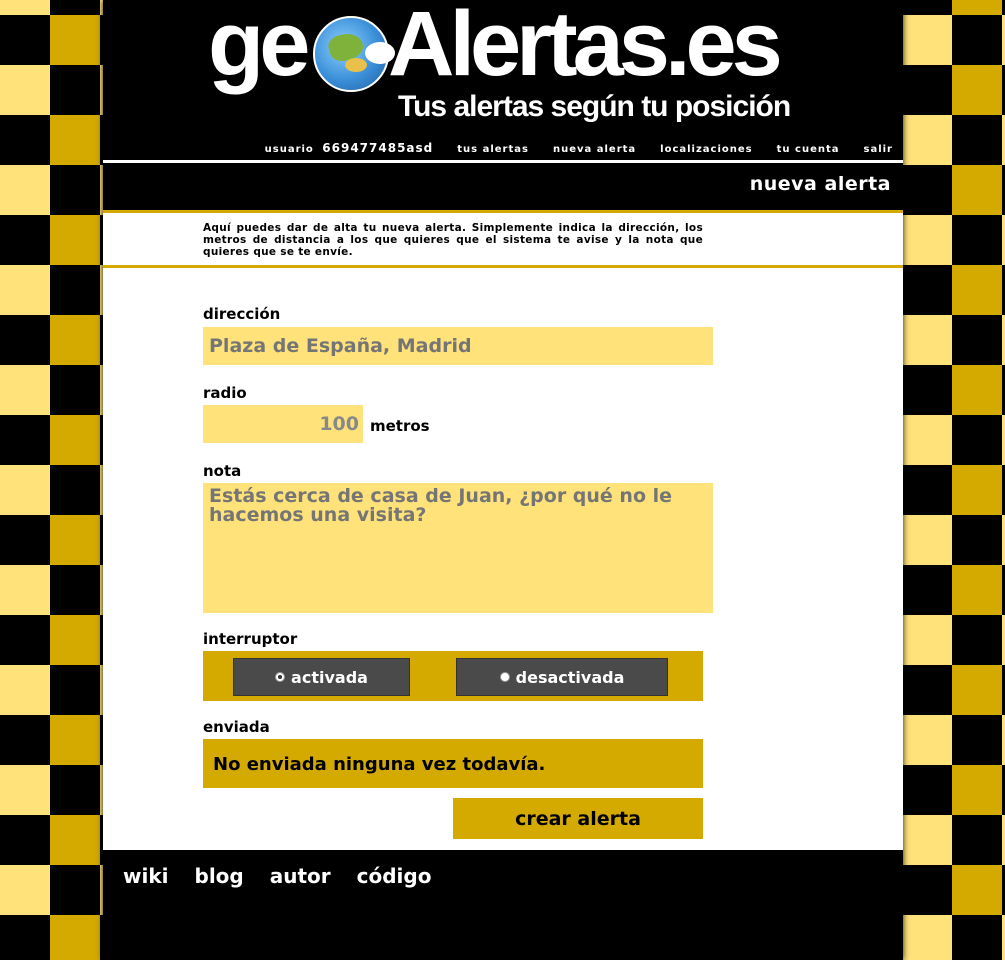 The image size is (1005, 960). What do you see at coordinates (495, 48) in the screenshot?
I see `logo-text: ge Alertas.es` at bounding box center [495, 48].